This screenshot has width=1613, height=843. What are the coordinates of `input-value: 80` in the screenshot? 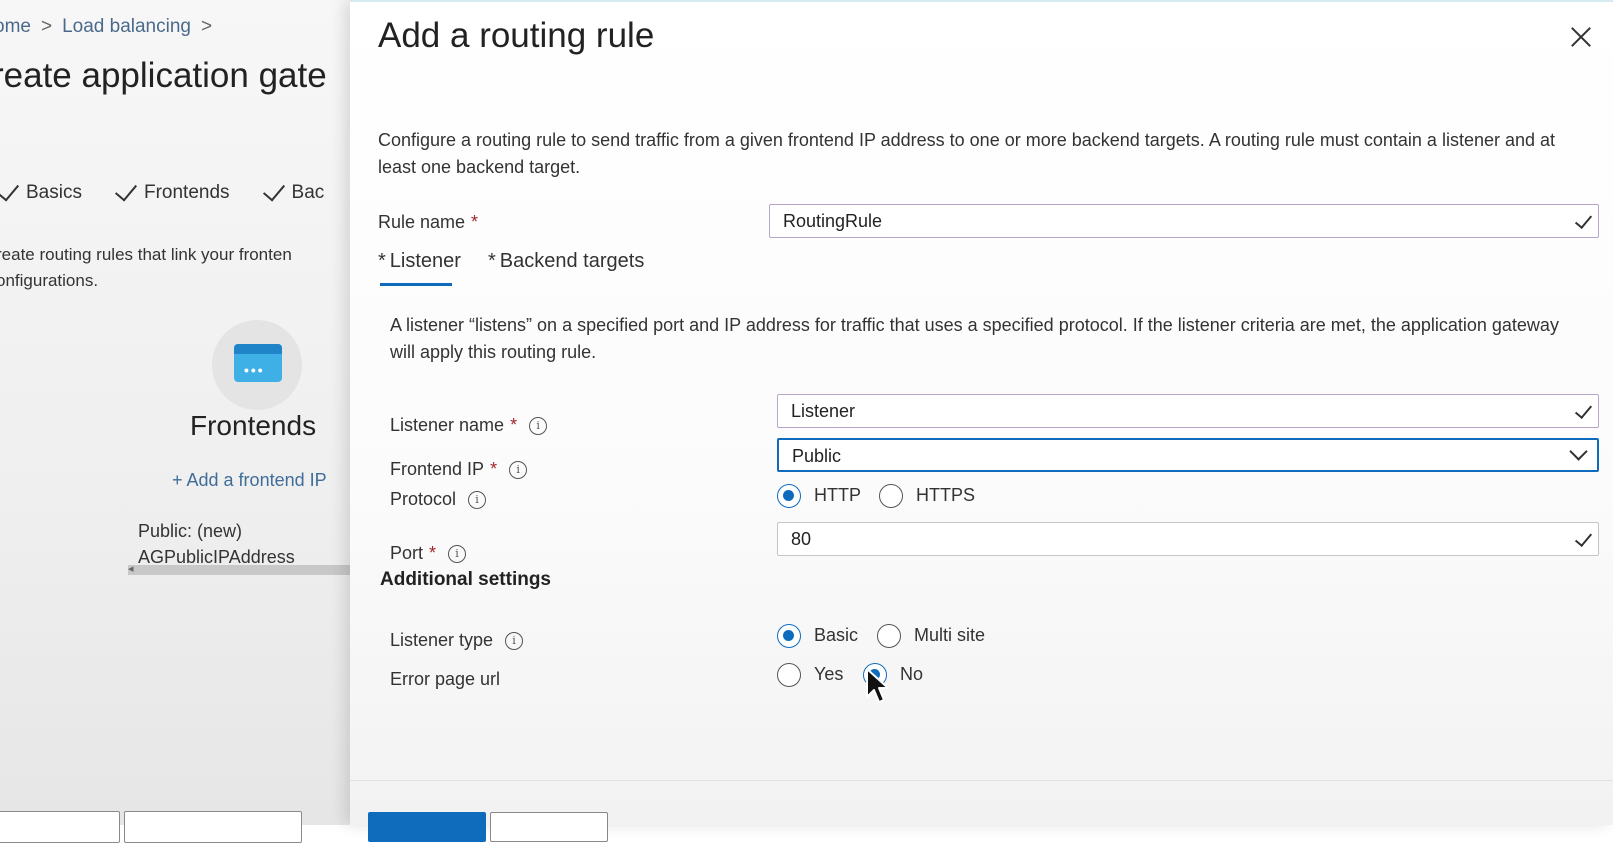 It's located at (801, 539).